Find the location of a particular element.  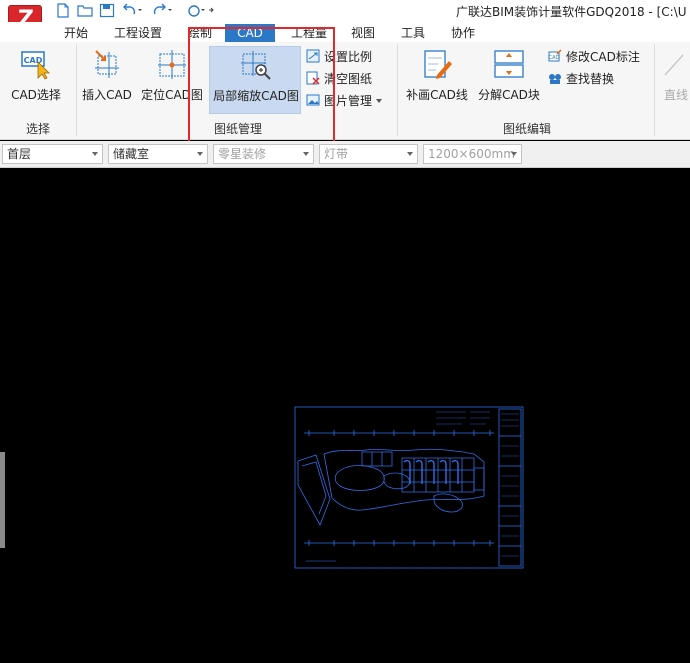

tab-draw: 绘制 is located at coordinates (200, 33).